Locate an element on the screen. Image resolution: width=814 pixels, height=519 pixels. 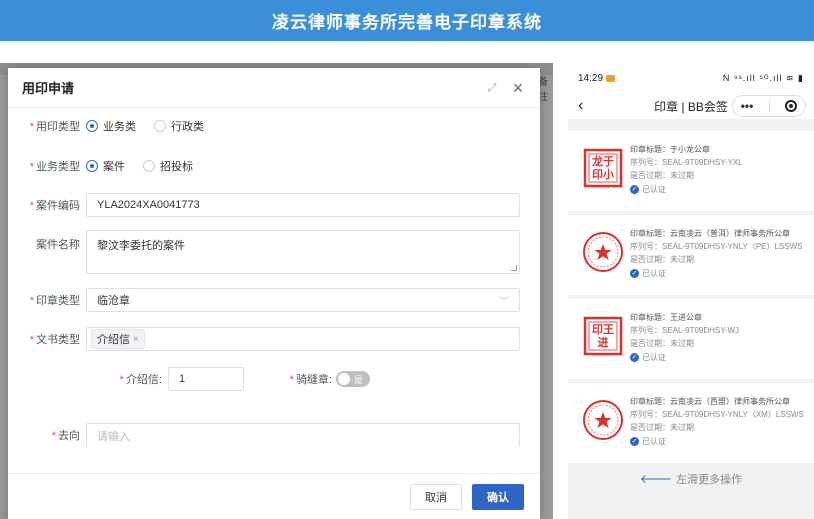
phone-status-bar: 14:29 N ⁹ˢ.ıll ⁵ᴳ.ıll ≋ ▮ is located at coordinates (691, 78).